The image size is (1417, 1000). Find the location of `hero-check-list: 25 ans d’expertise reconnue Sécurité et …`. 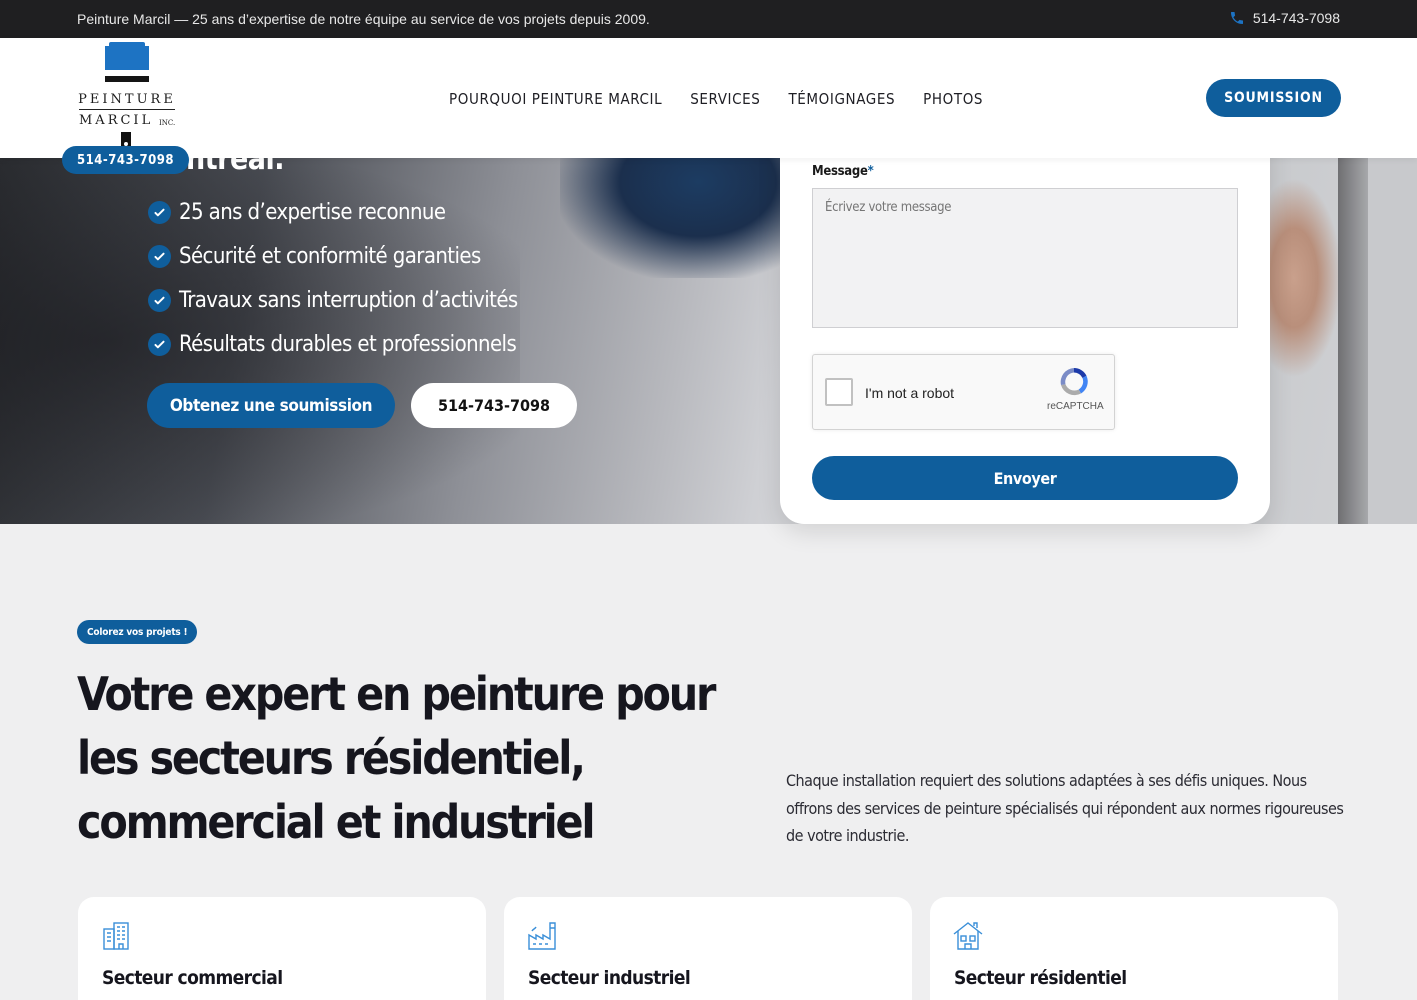

hero-check-list: 25 ans d’expertise reconnue Sécurité et … is located at coordinates (333, 278).